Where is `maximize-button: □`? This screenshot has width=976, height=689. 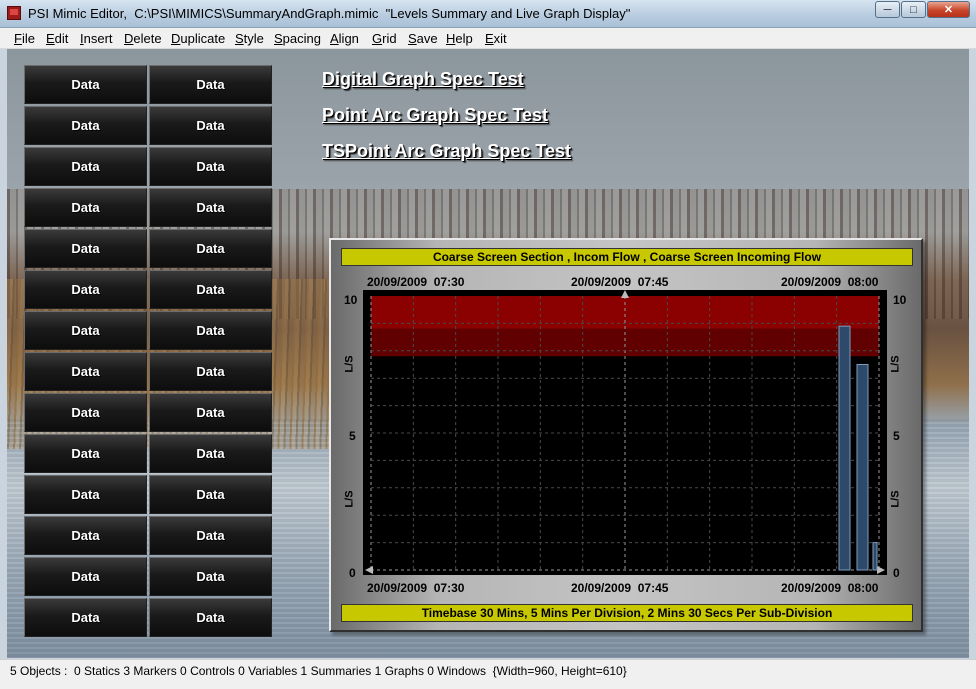
maximize-button: □ is located at coordinates (913, 9).